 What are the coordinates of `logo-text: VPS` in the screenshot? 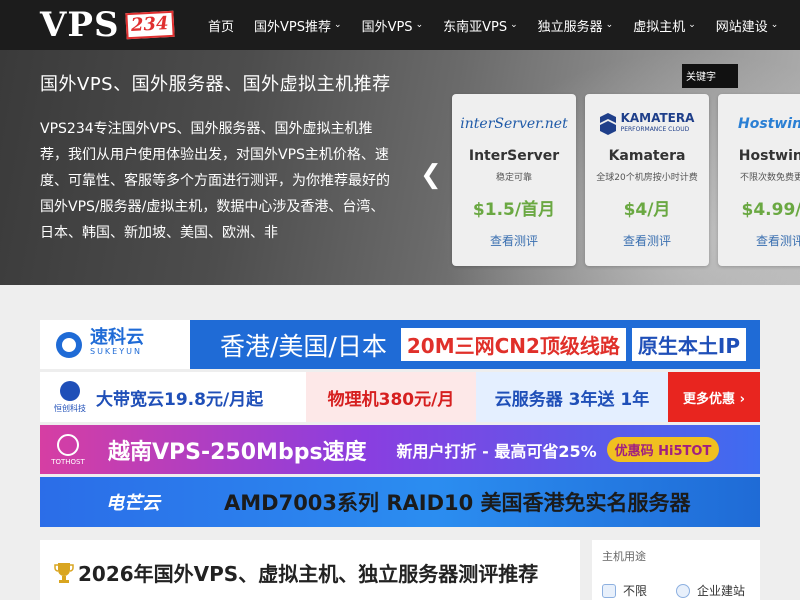 It's located at (80, 25).